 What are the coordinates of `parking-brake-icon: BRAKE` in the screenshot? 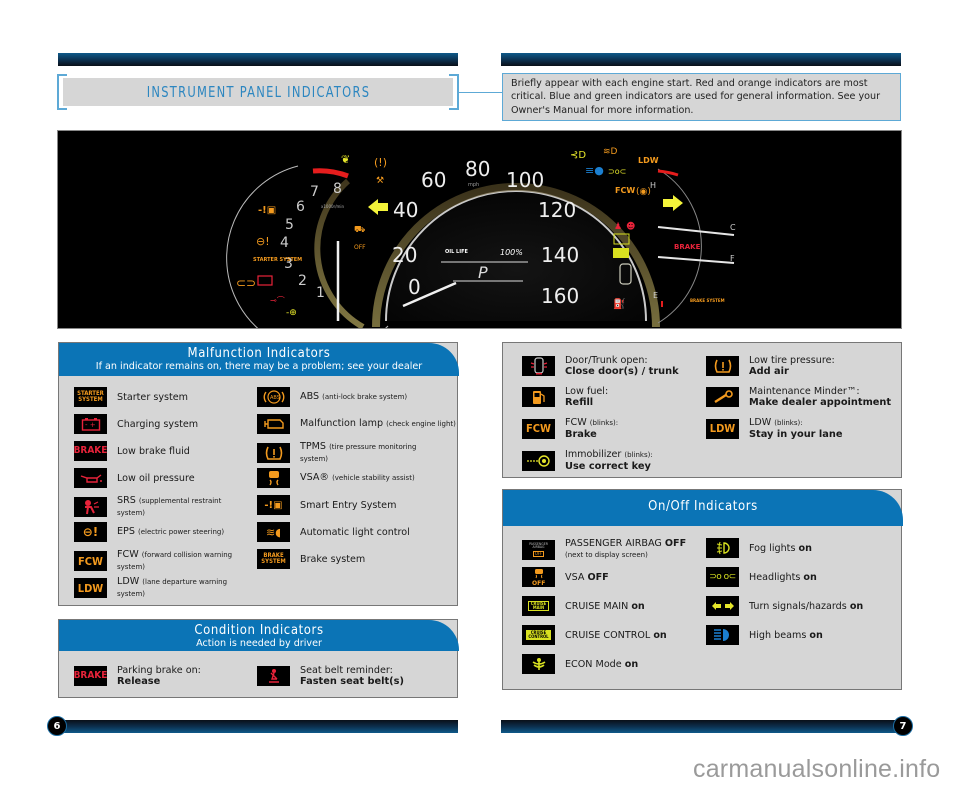 It's located at (90, 676).